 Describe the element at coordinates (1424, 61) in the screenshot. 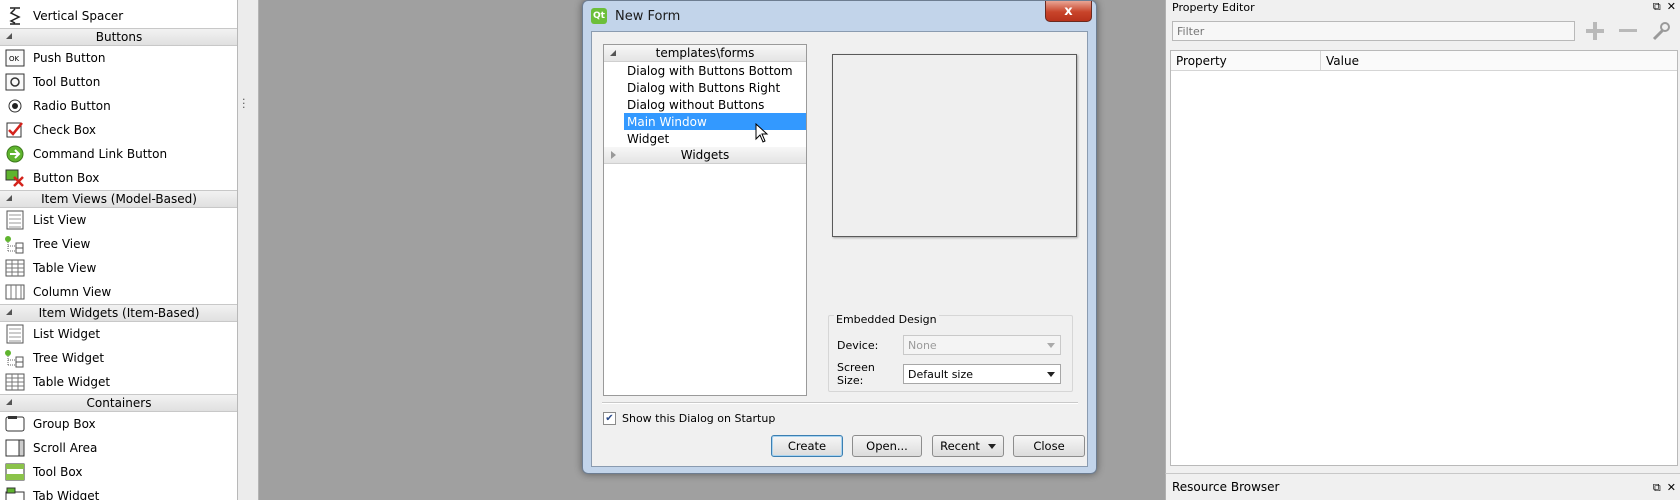

I see `property-table-header: Property Value` at that location.